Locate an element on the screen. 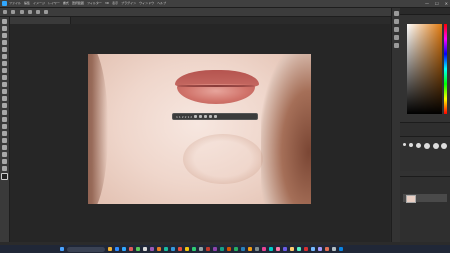  more-tools-icon is located at coordinates (4, 168).